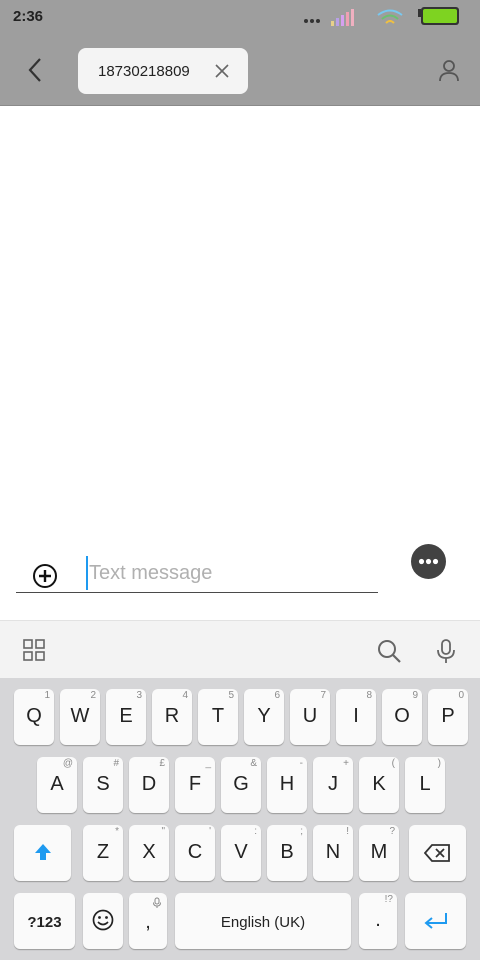 Image resolution: width=480 pixels, height=960 pixels. What do you see at coordinates (57, 785) in the screenshot?
I see `key-a: @ A` at bounding box center [57, 785].